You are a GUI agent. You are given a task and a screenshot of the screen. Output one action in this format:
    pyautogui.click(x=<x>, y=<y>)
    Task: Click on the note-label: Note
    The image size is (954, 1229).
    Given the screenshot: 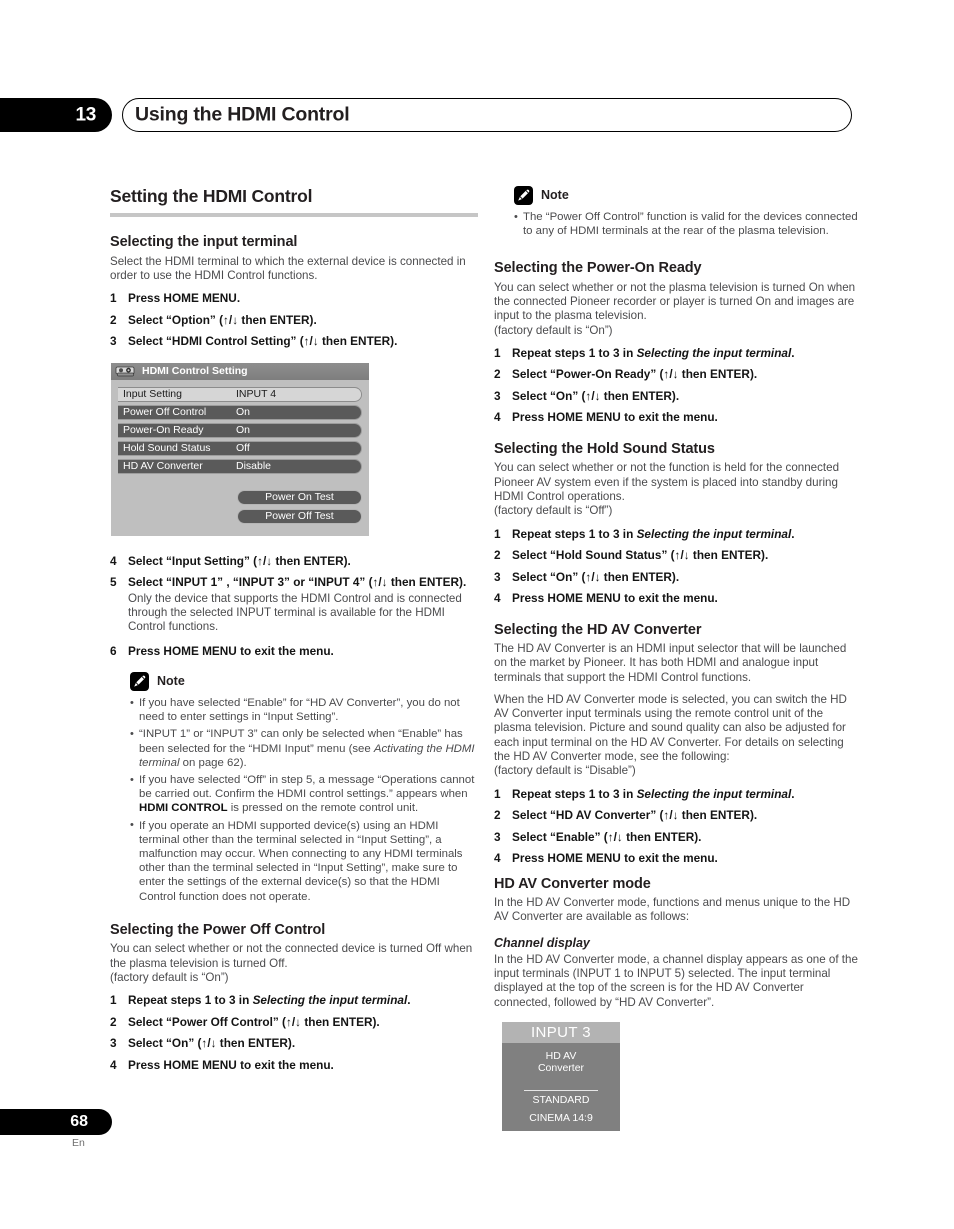 What is the action you would take?
    pyautogui.click(x=555, y=195)
    